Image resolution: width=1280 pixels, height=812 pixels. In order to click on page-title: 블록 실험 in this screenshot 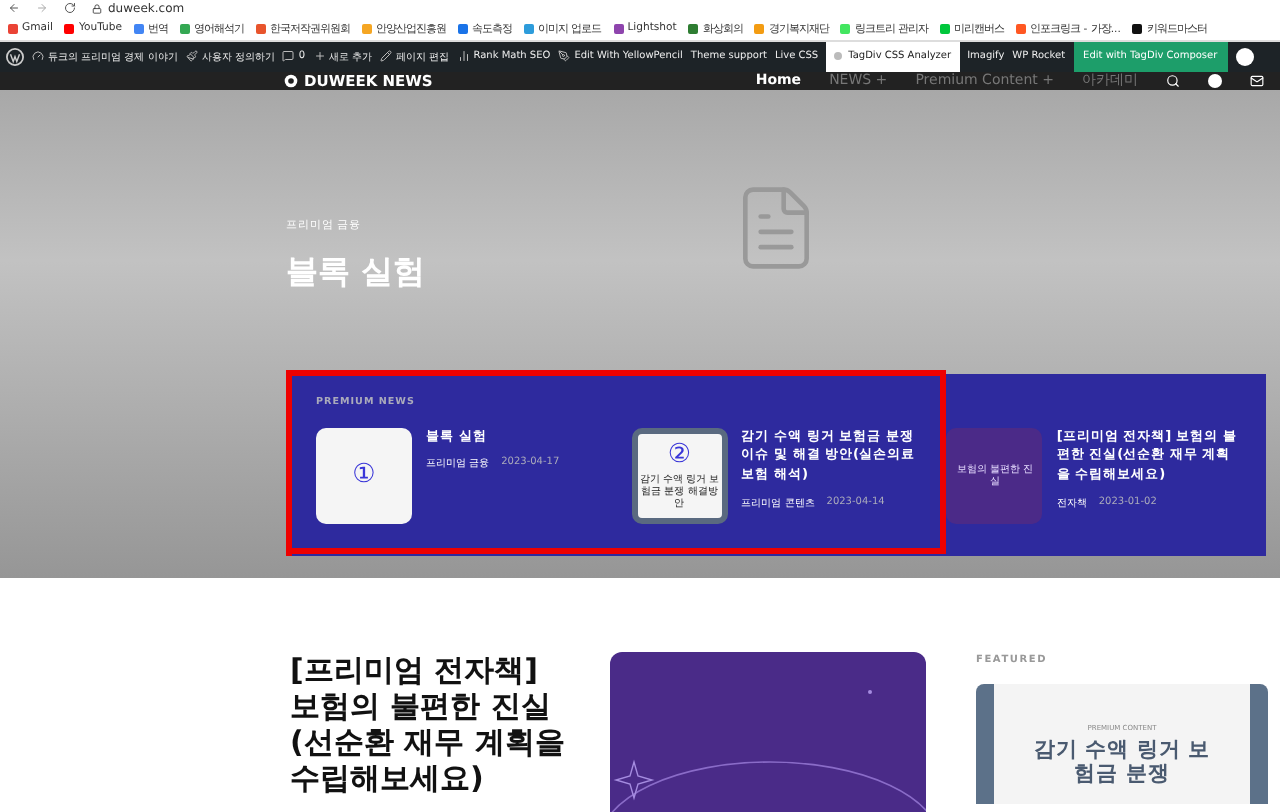, I will do `click(357, 272)`.